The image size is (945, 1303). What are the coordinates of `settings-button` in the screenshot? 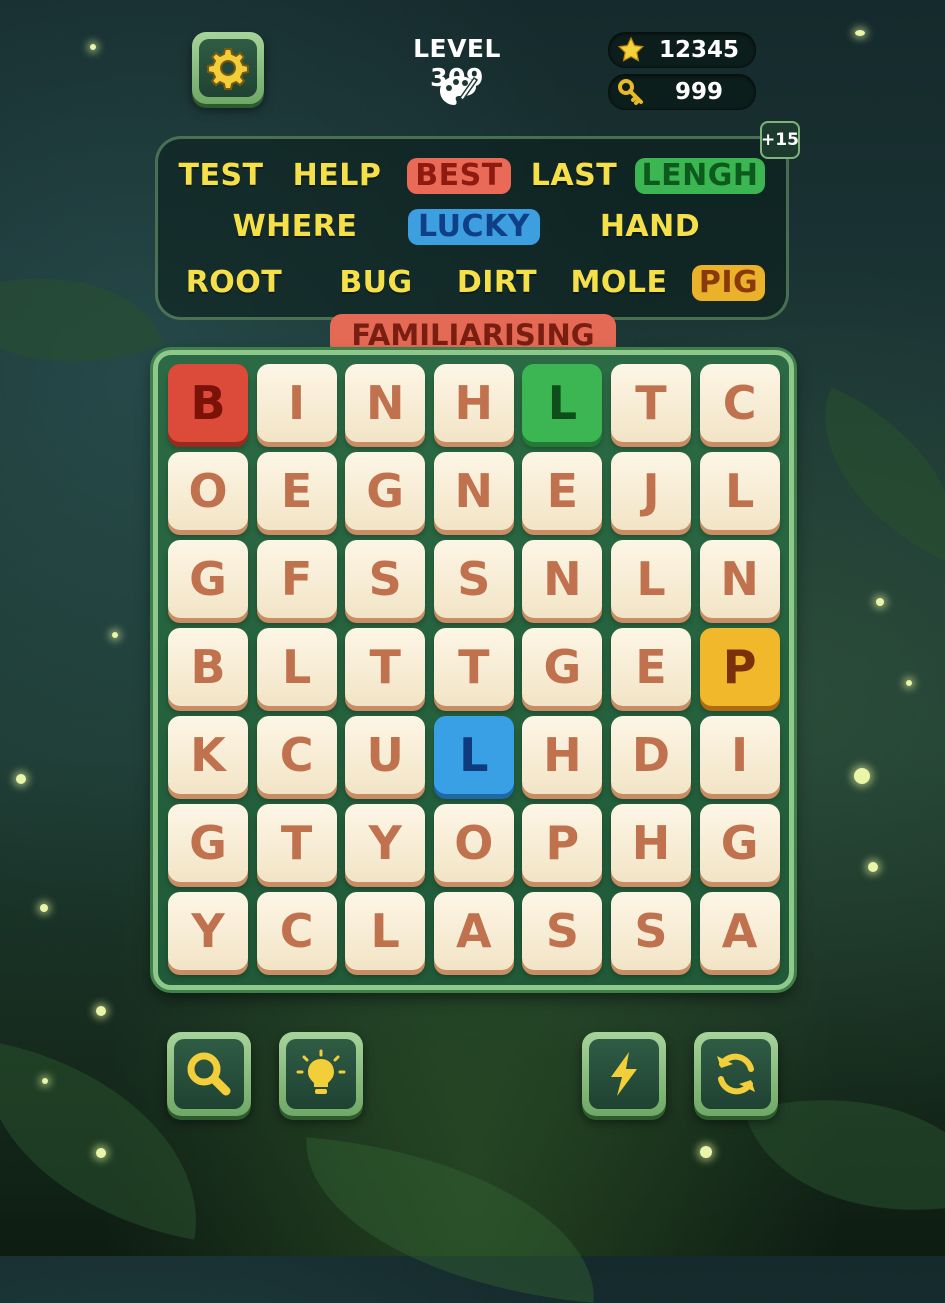 It's located at (228, 68).